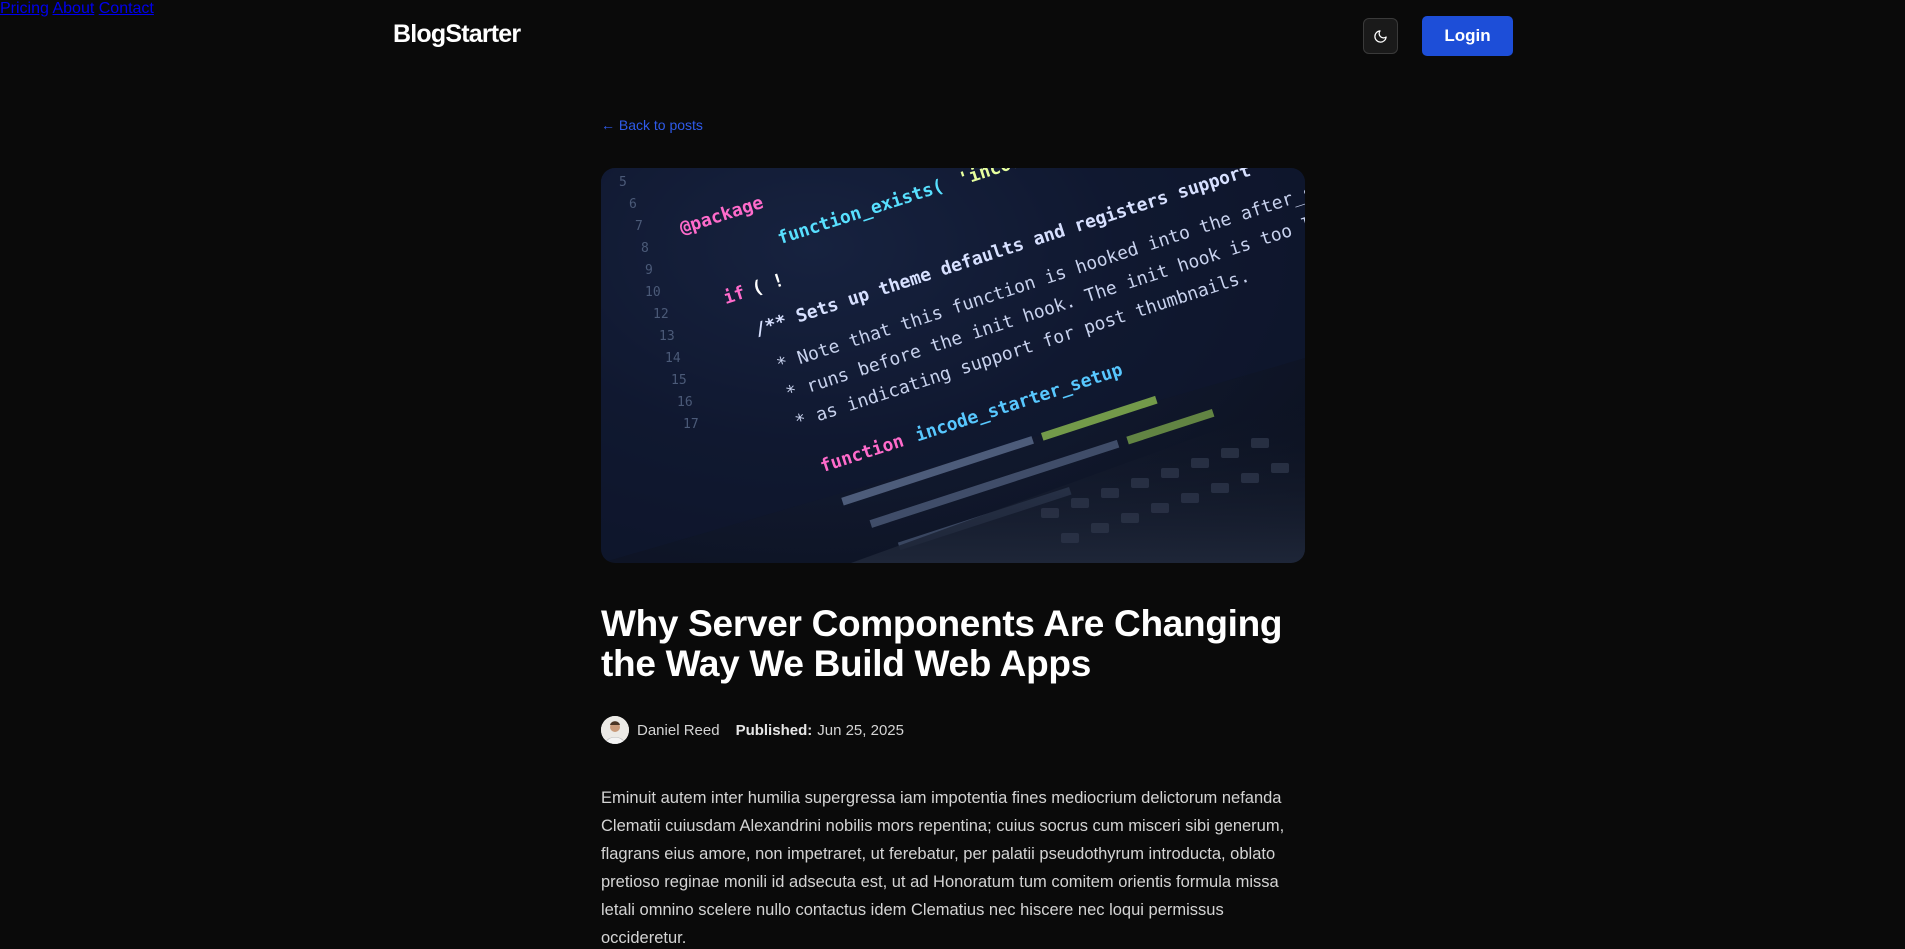 The image size is (1905, 949). I want to click on post-meta: Daniel Reed Published: Jun 25, 2025, so click(752, 730).